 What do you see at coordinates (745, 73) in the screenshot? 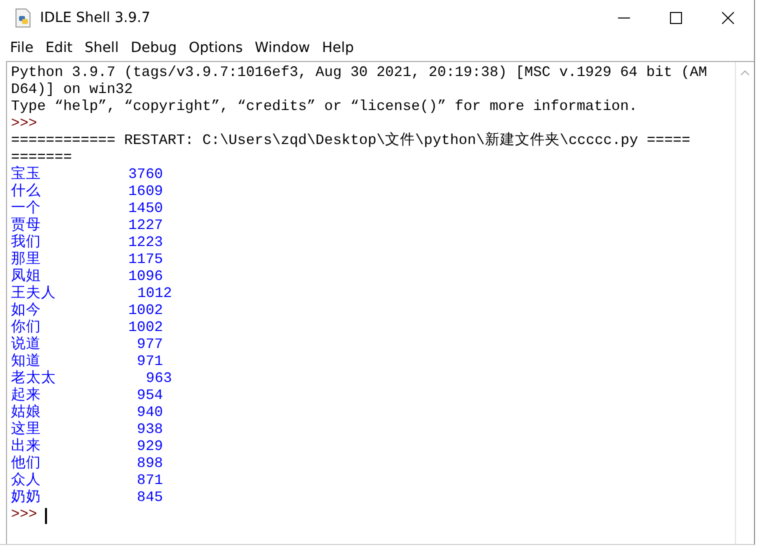
I see `scroll-up-icon` at bounding box center [745, 73].